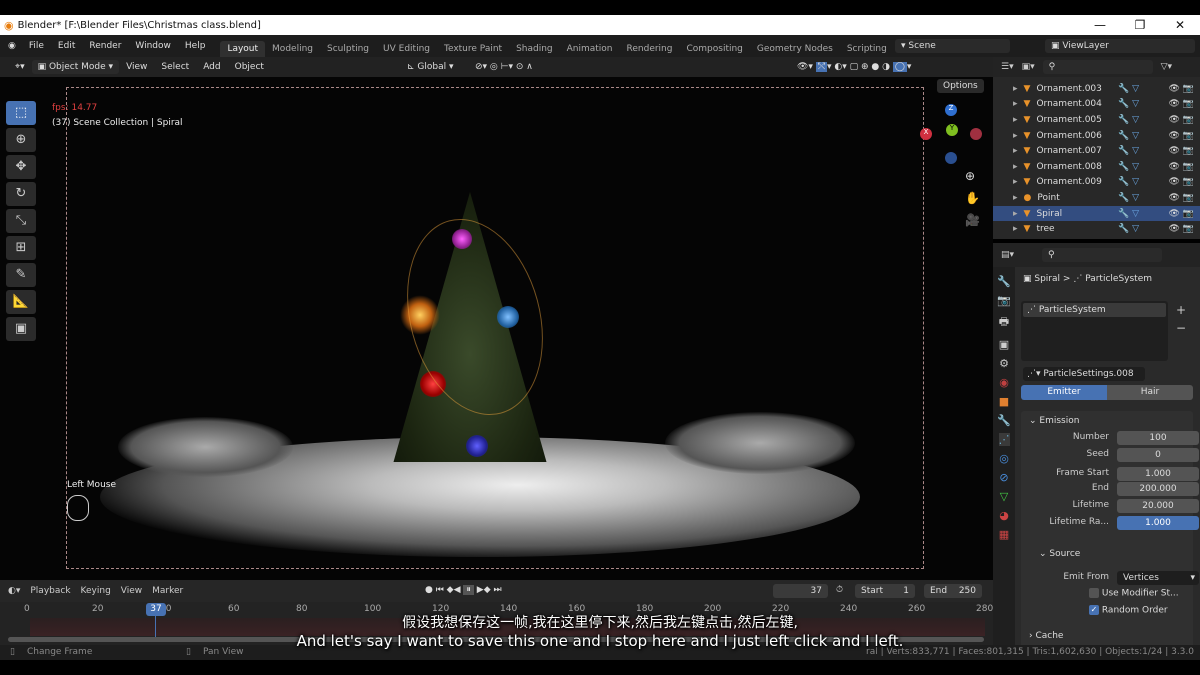  What do you see at coordinates (1004, 420) in the screenshot?
I see `modifier-tab-icon: 🔧` at bounding box center [1004, 420].